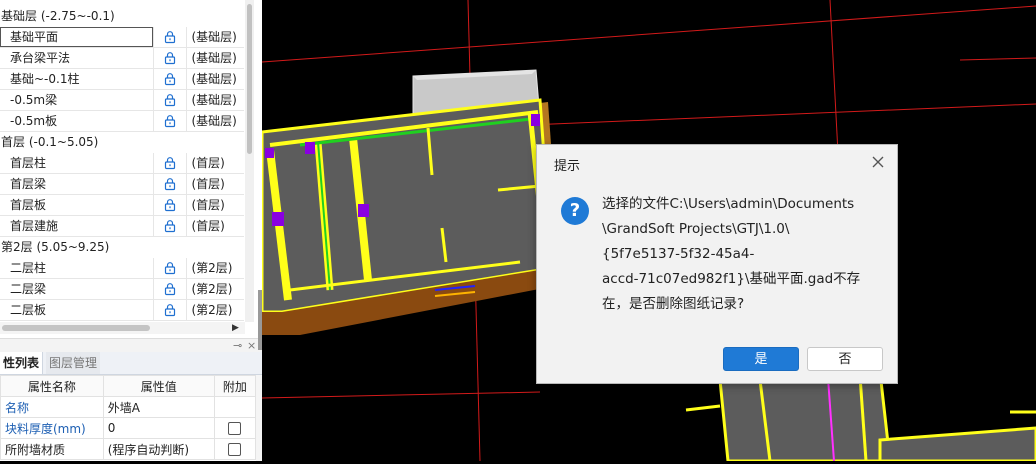  I want to click on property-row: 块料厚度(mm) 0, so click(128, 428).